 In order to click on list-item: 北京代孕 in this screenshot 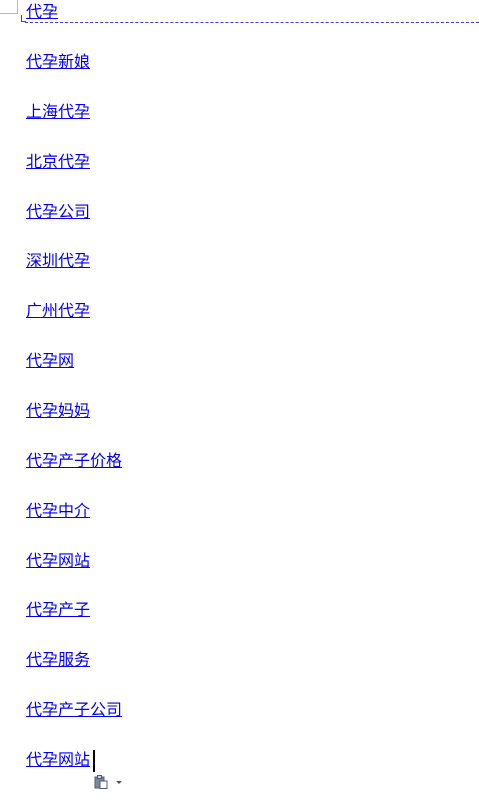, I will do `click(58, 162)`.